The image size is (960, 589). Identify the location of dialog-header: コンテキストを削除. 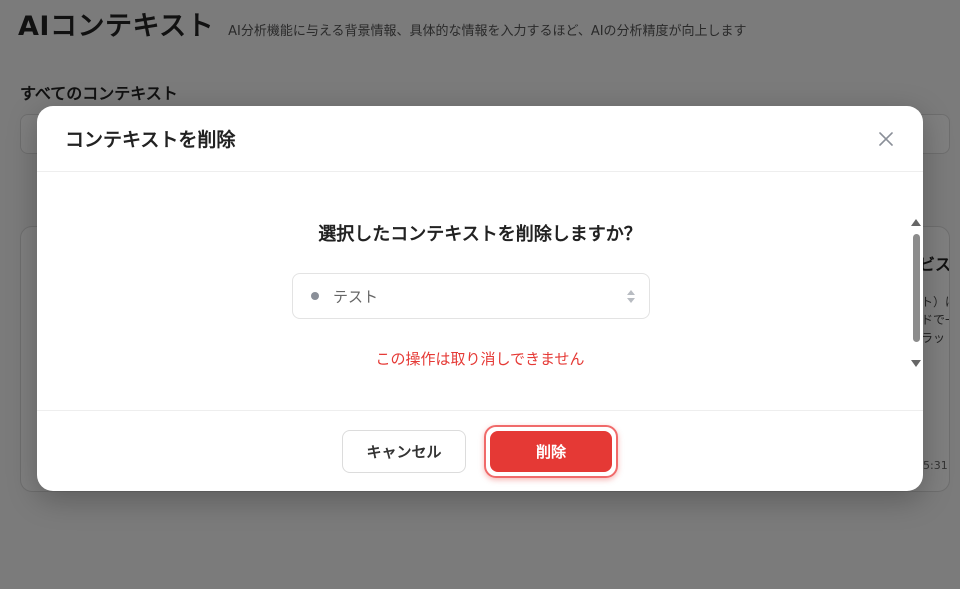
(480, 139).